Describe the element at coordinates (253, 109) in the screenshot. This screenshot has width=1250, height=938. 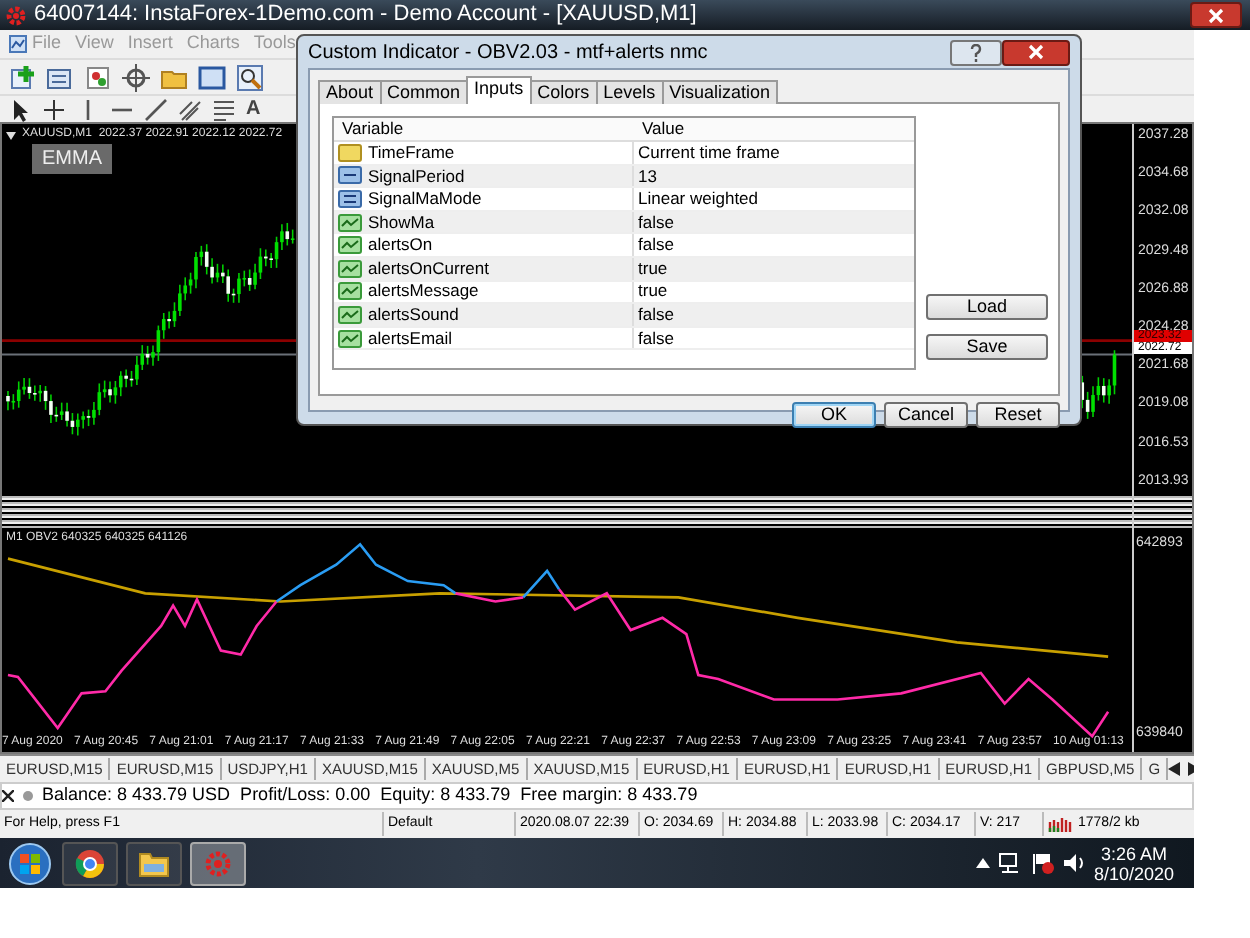
I see `text-tool-button: A` at that location.